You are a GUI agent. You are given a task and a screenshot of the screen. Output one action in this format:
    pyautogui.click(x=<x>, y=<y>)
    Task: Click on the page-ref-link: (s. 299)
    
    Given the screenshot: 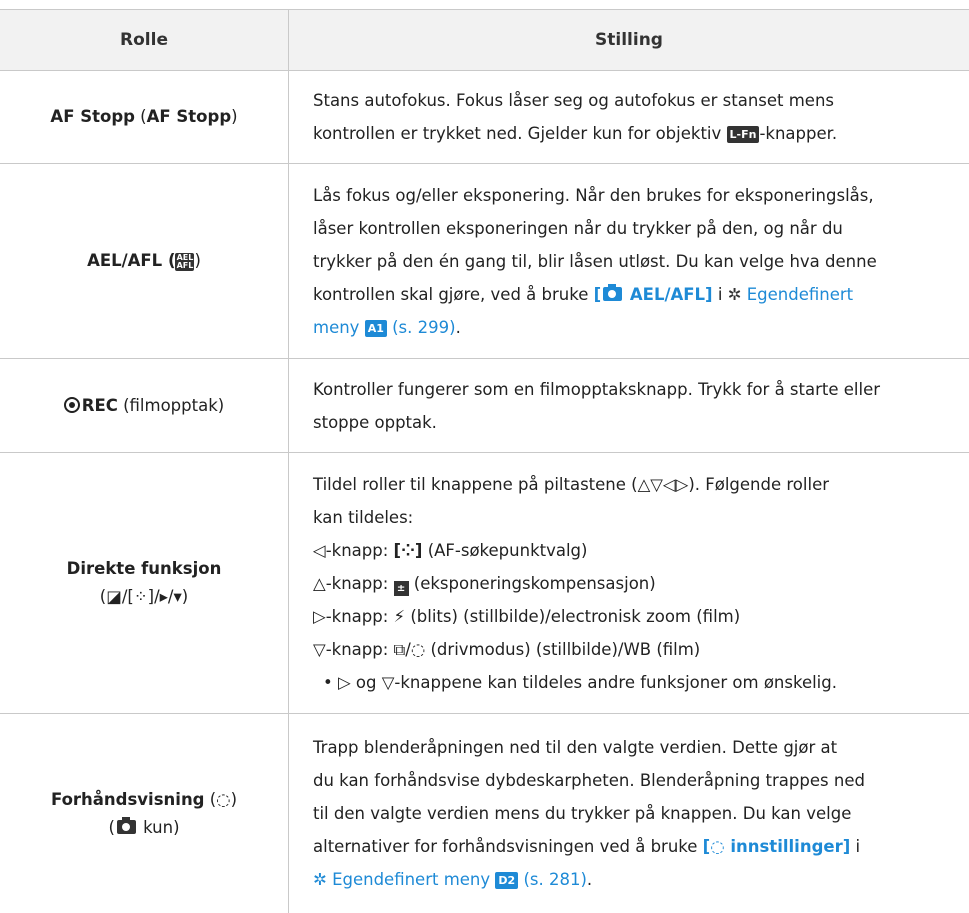 What is the action you would take?
    pyautogui.click(x=421, y=327)
    